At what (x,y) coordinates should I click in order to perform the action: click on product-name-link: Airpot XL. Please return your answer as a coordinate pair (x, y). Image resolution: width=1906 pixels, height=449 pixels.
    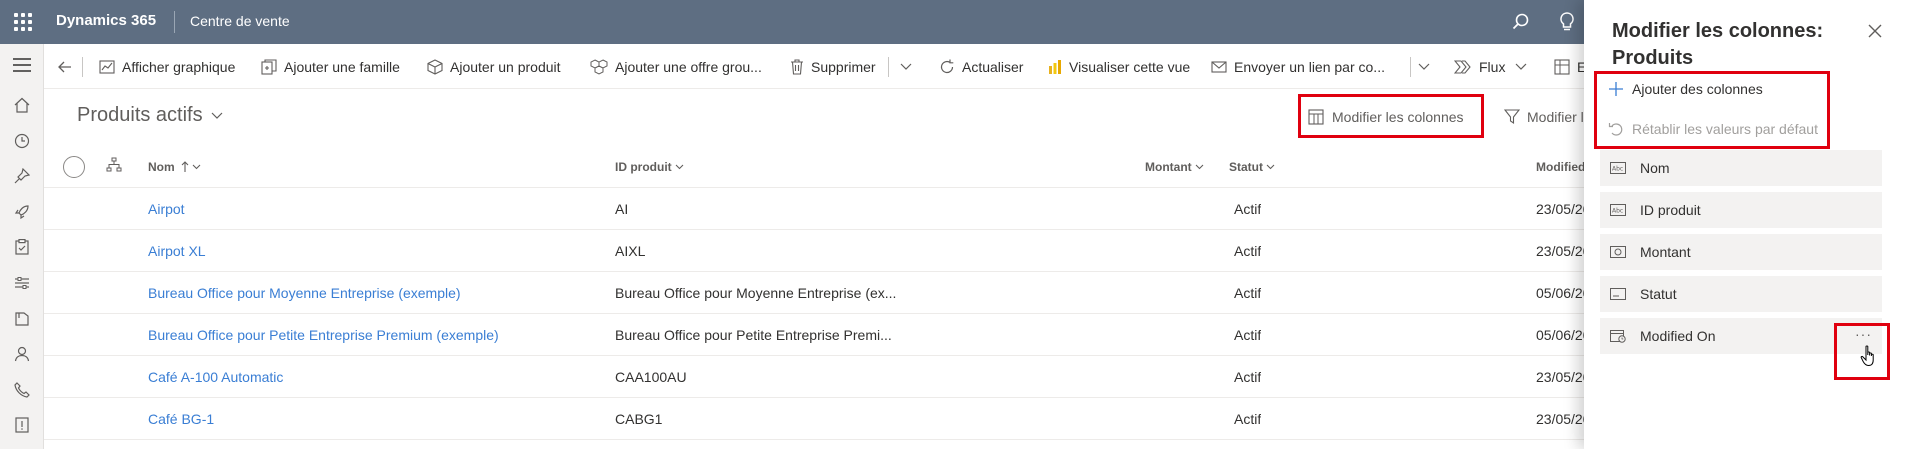
    Looking at the image, I should click on (177, 251).